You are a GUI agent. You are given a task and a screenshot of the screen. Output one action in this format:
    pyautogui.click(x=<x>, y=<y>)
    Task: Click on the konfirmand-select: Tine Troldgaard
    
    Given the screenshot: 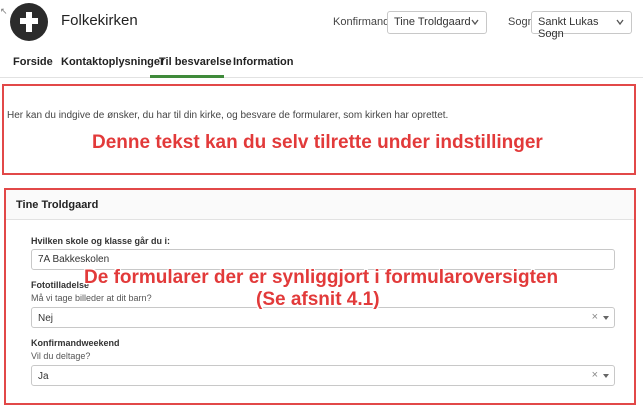 What is the action you would take?
    pyautogui.click(x=437, y=22)
    